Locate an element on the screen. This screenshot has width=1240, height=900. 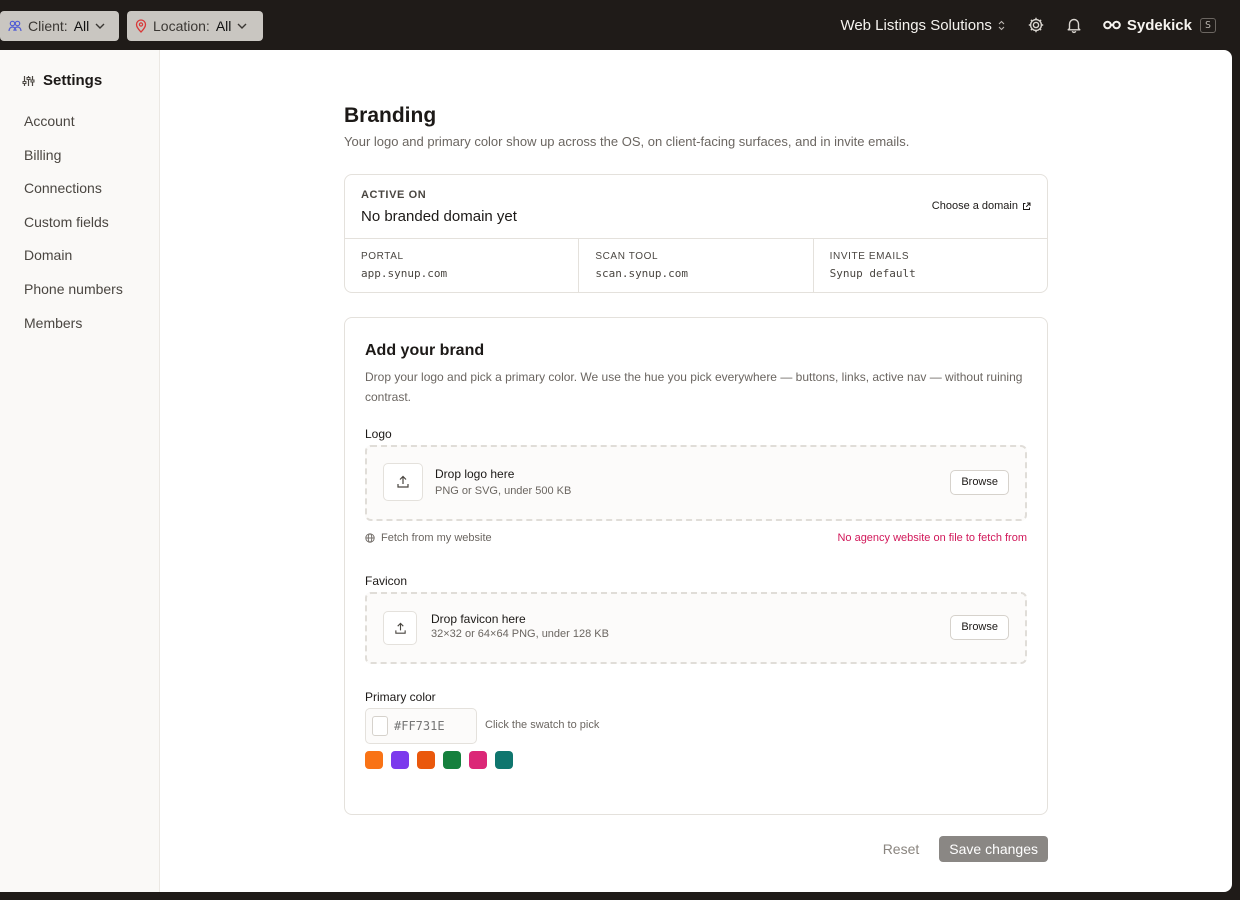
invite-emails-cell: INVITE EMAILS Synup default is located at coordinates (930, 265).